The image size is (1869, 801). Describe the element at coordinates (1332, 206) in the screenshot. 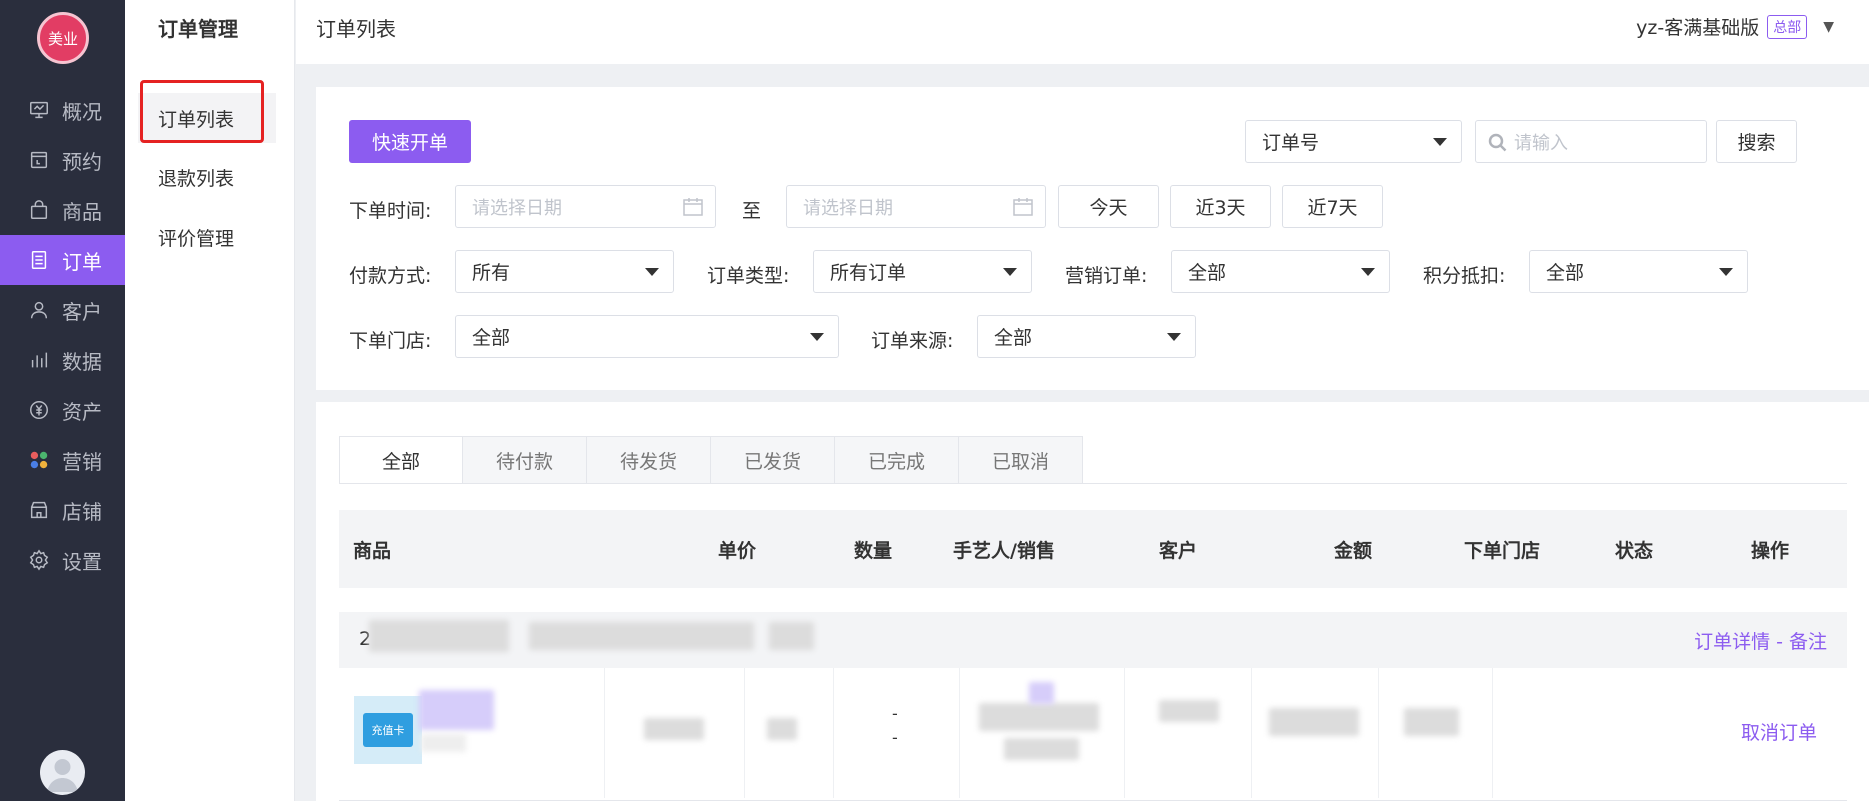

I see `last-7-days-button: 近7天` at that location.